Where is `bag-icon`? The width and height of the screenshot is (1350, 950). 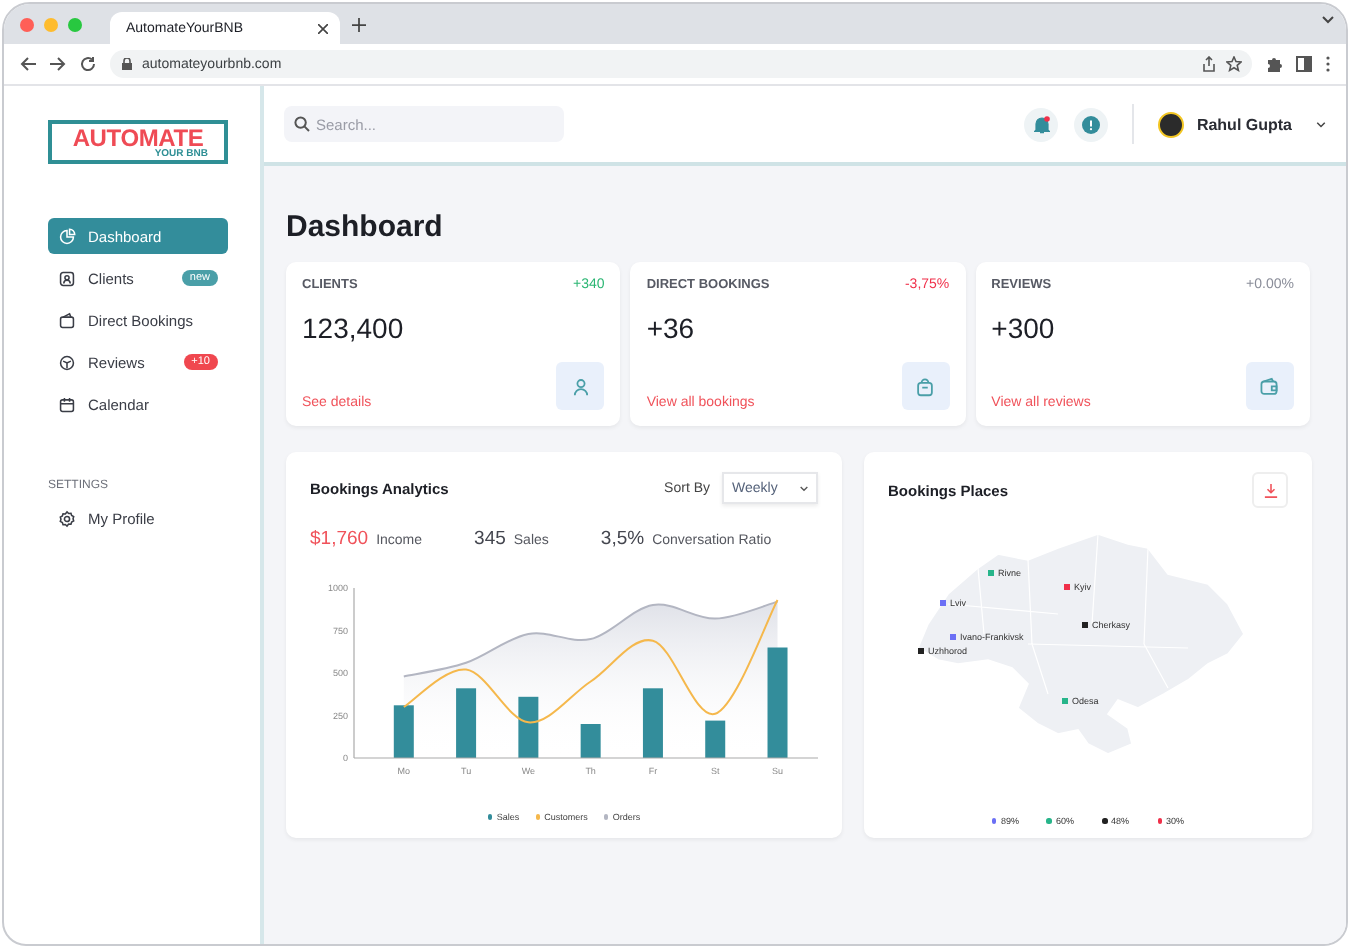 bag-icon is located at coordinates (925, 386).